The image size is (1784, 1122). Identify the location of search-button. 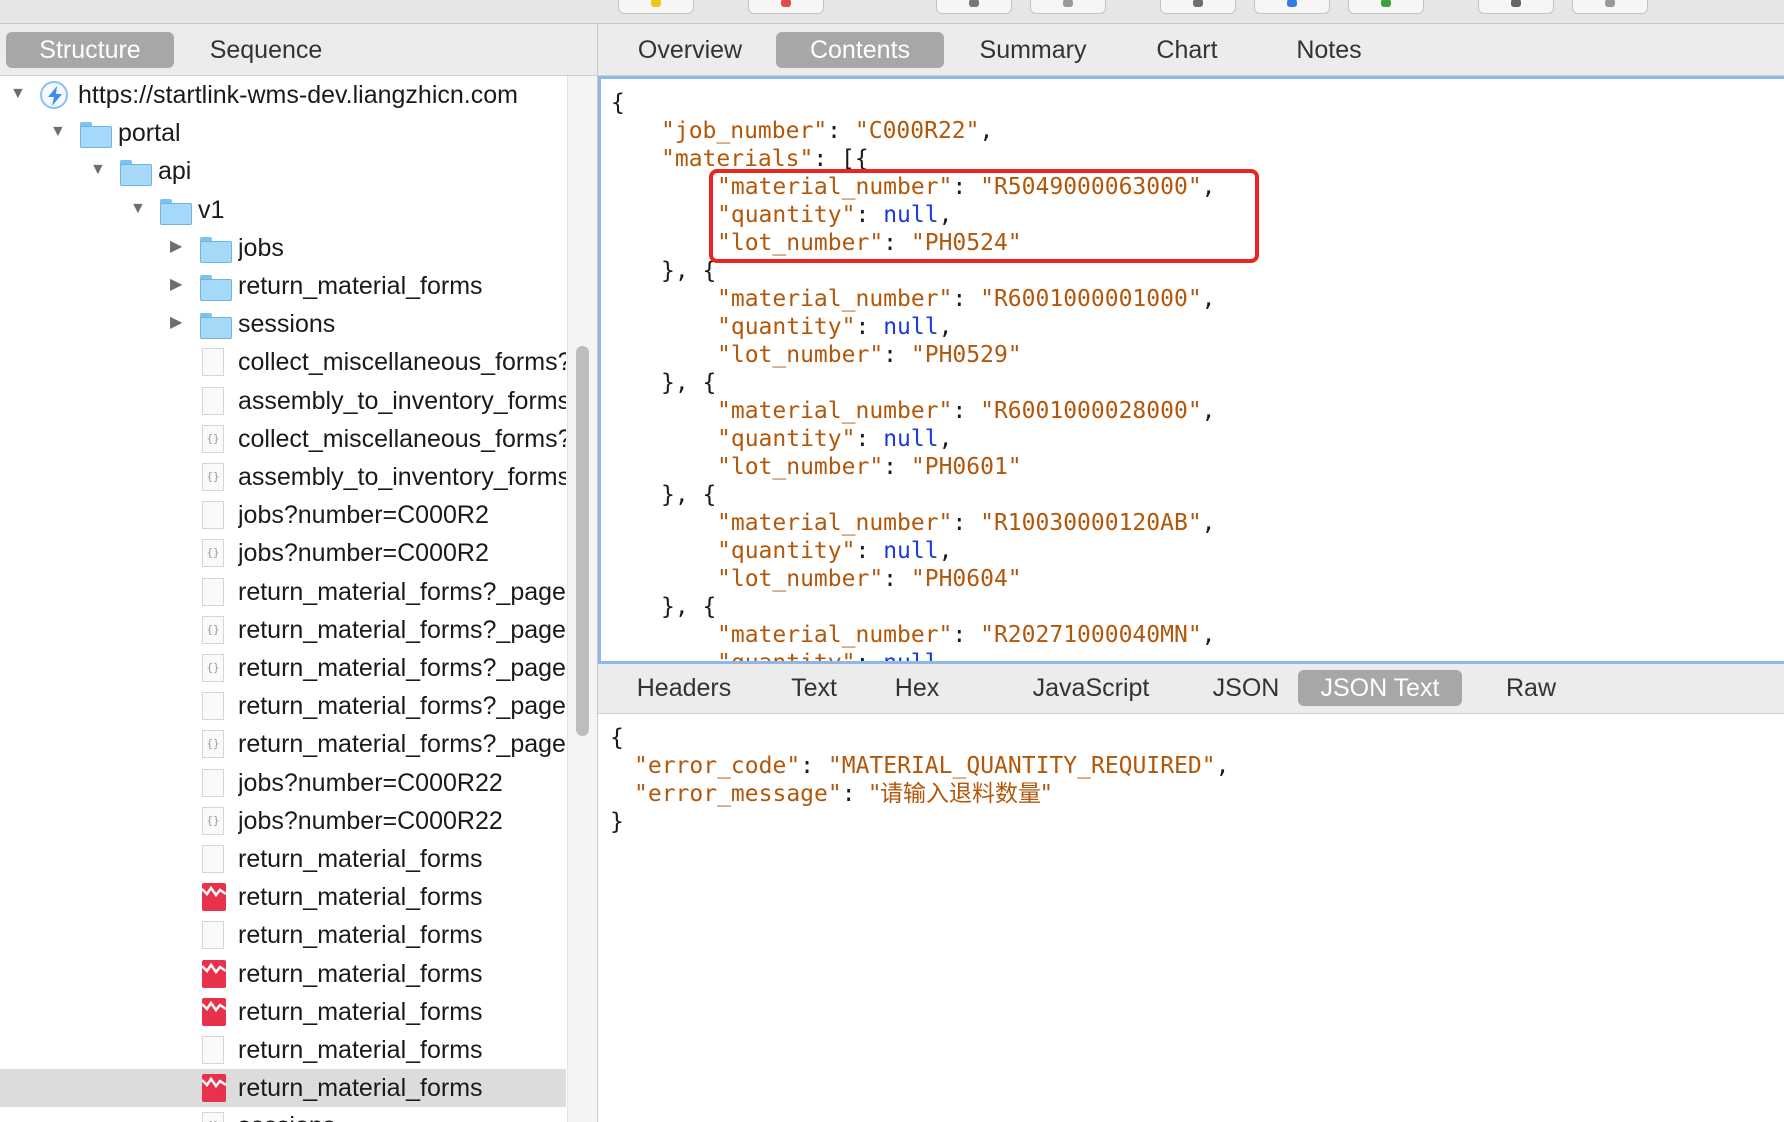
(1198, 7).